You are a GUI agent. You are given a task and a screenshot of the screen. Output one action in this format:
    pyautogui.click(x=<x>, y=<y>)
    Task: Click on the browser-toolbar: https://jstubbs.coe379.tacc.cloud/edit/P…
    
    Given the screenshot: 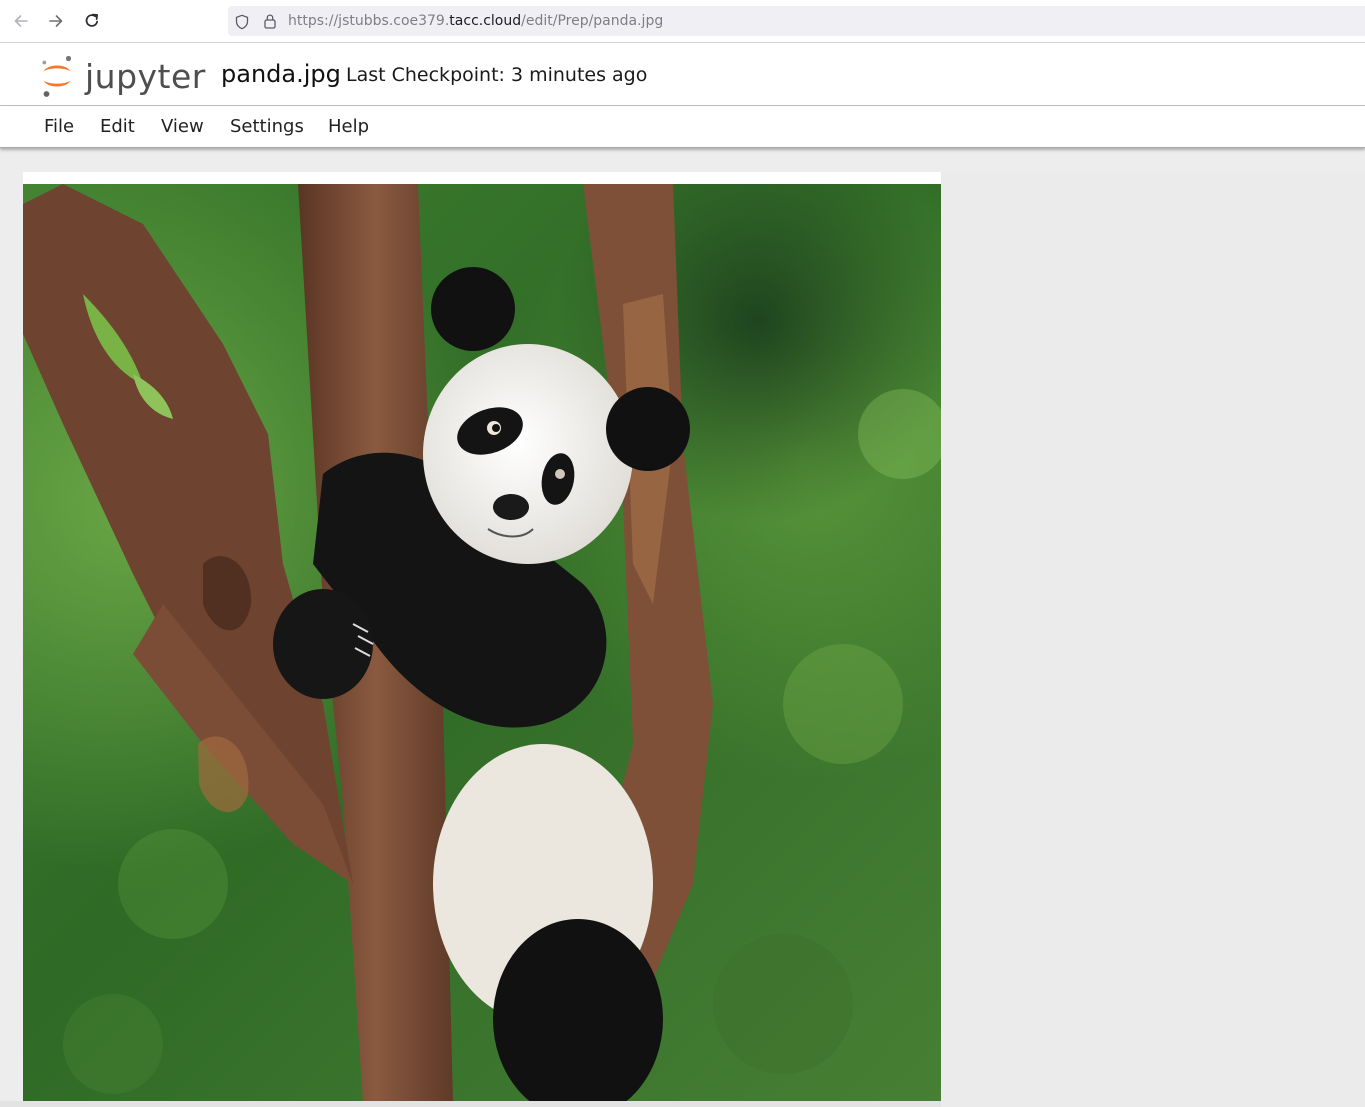 What is the action you would take?
    pyautogui.click(x=682, y=21)
    